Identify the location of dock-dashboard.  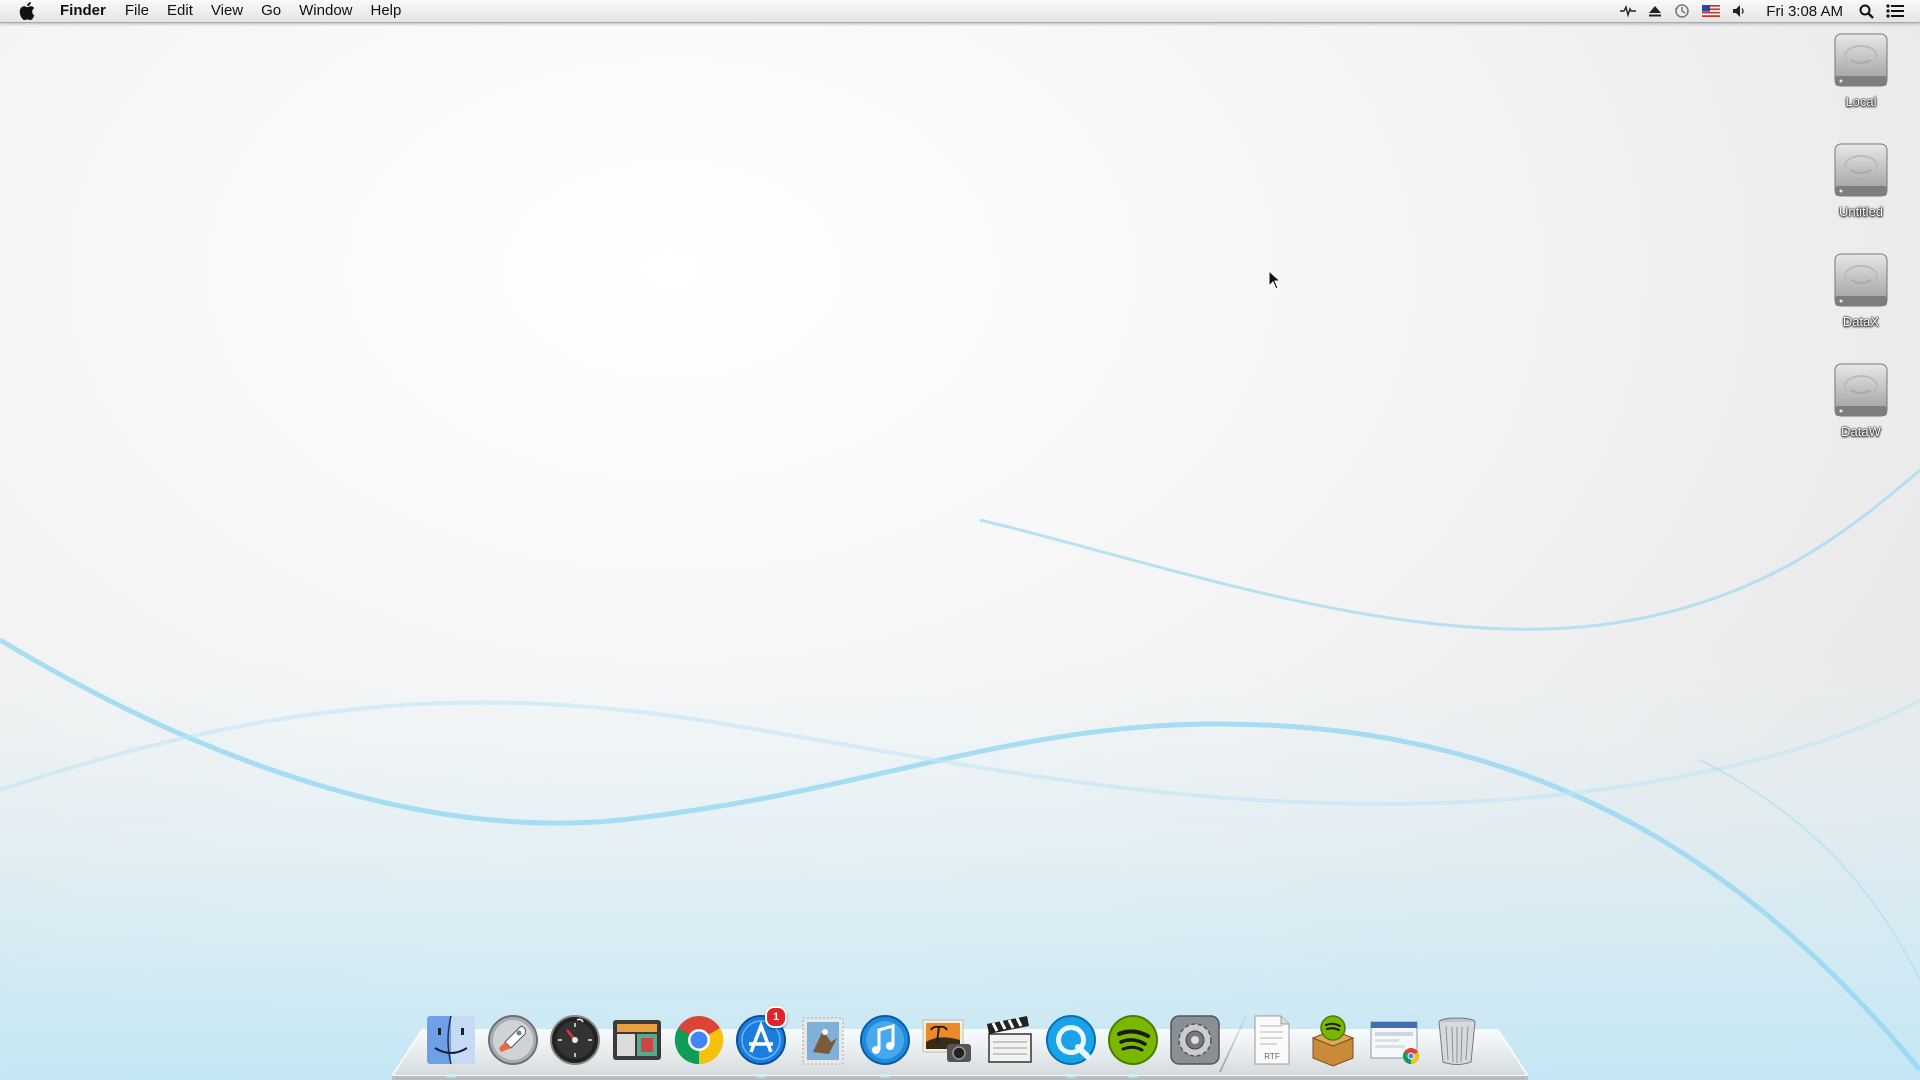
(575, 1040).